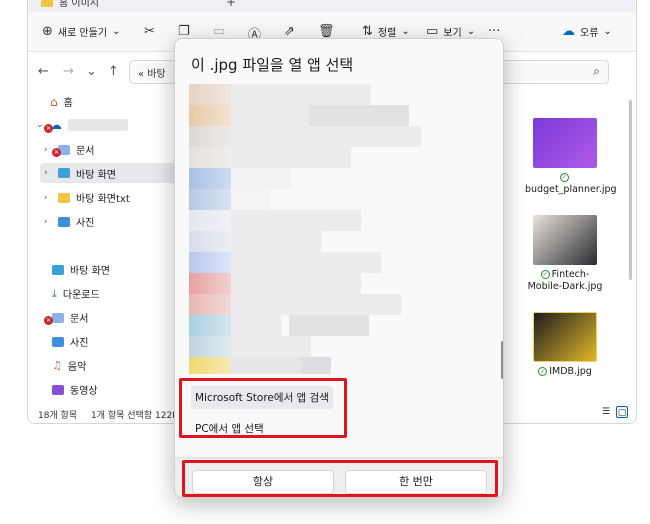 Image resolution: width=650 pixels, height=524 pixels. I want to click on sidebar-item-desktop: › 바탕 화면, so click(109, 173).